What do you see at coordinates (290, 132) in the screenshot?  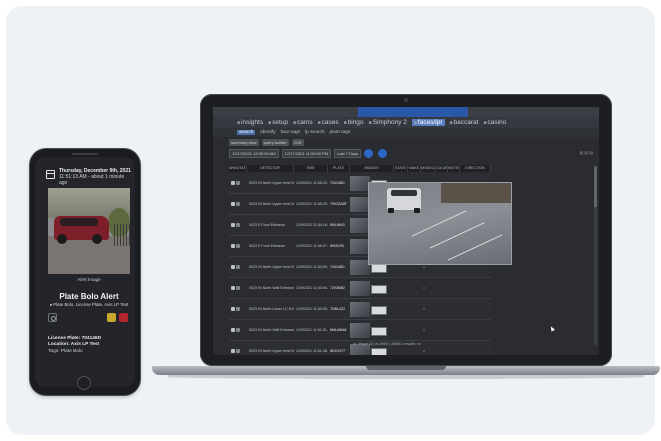 I see `subnav-face-tags: face tags` at bounding box center [290, 132].